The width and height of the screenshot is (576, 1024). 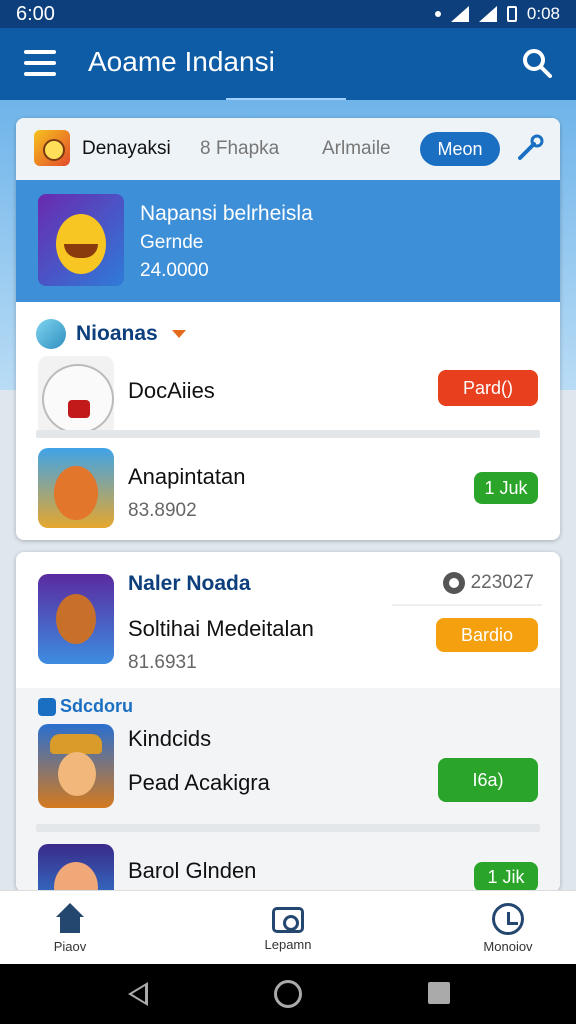 What do you see at coordinates (288, 920) in the screenshot?
I see `camera-icon` at bounding box center [288, 920].